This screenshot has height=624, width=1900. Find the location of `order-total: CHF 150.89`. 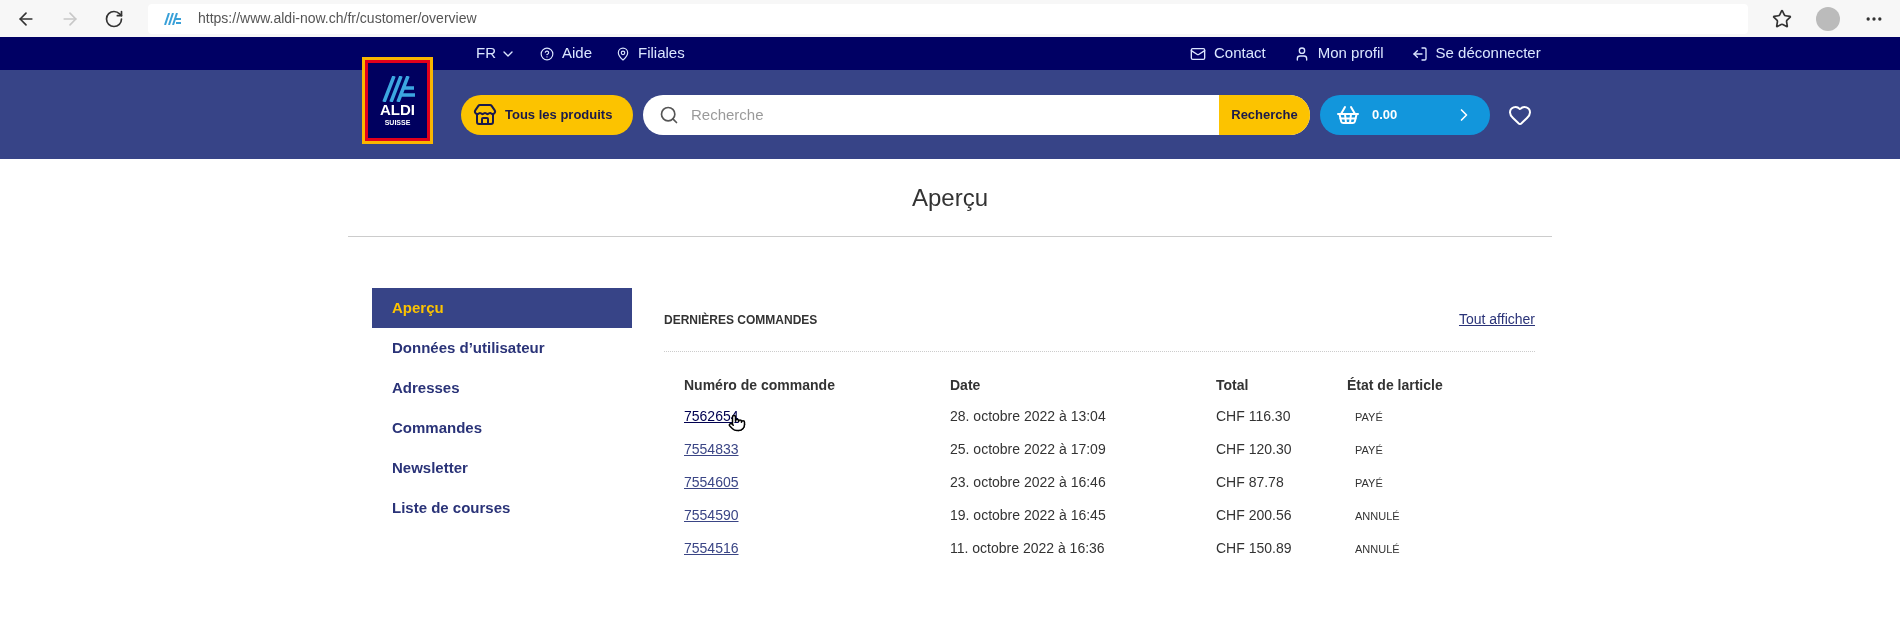

order-total: CHF 150.89 is located at coordinates (1254, 548).